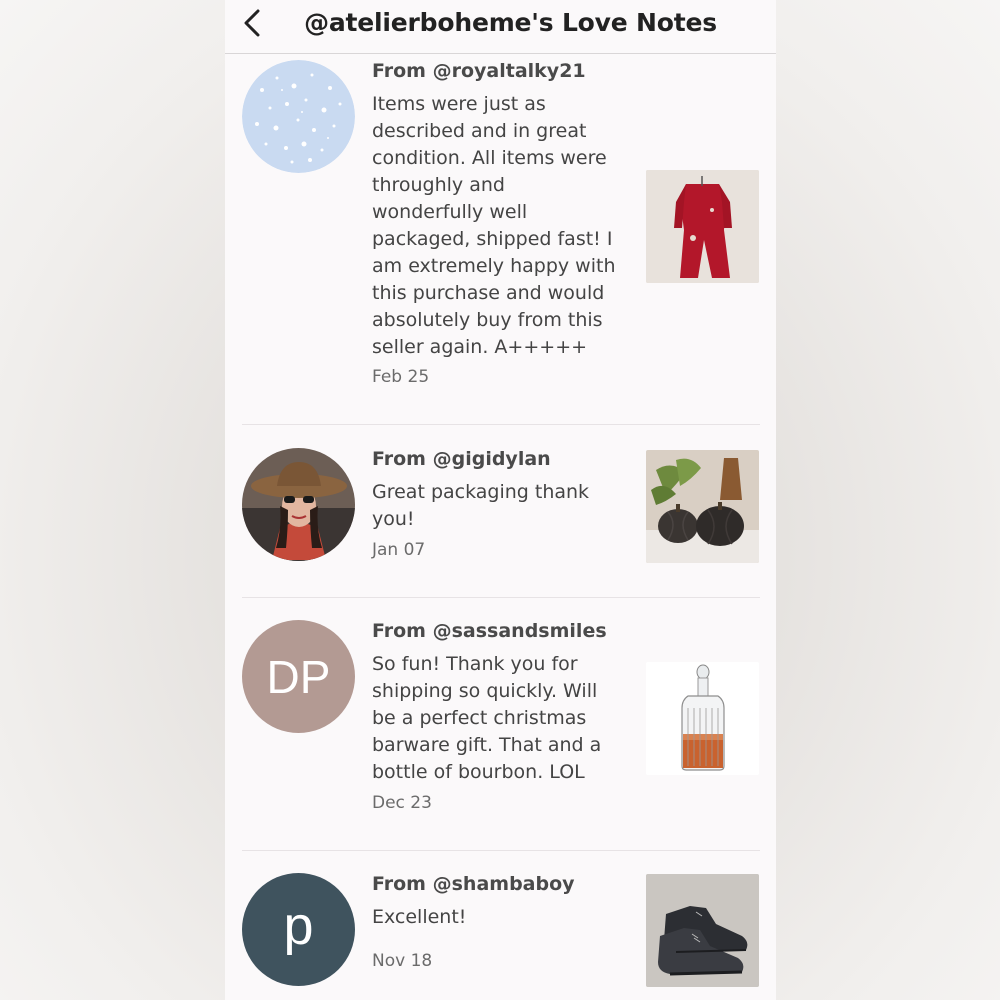 This screenshot has width=1000, height=1000. I want to click on back-button, so click(252, 23).